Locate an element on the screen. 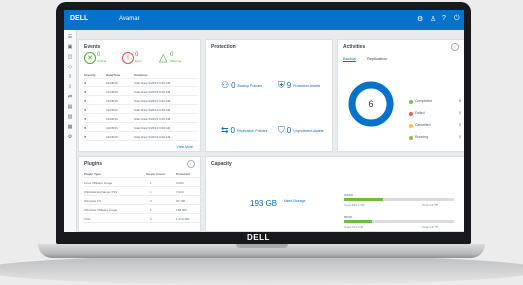 This screenshot has width=523, height=285. events-title: Events is located at coordinates (92, 47).